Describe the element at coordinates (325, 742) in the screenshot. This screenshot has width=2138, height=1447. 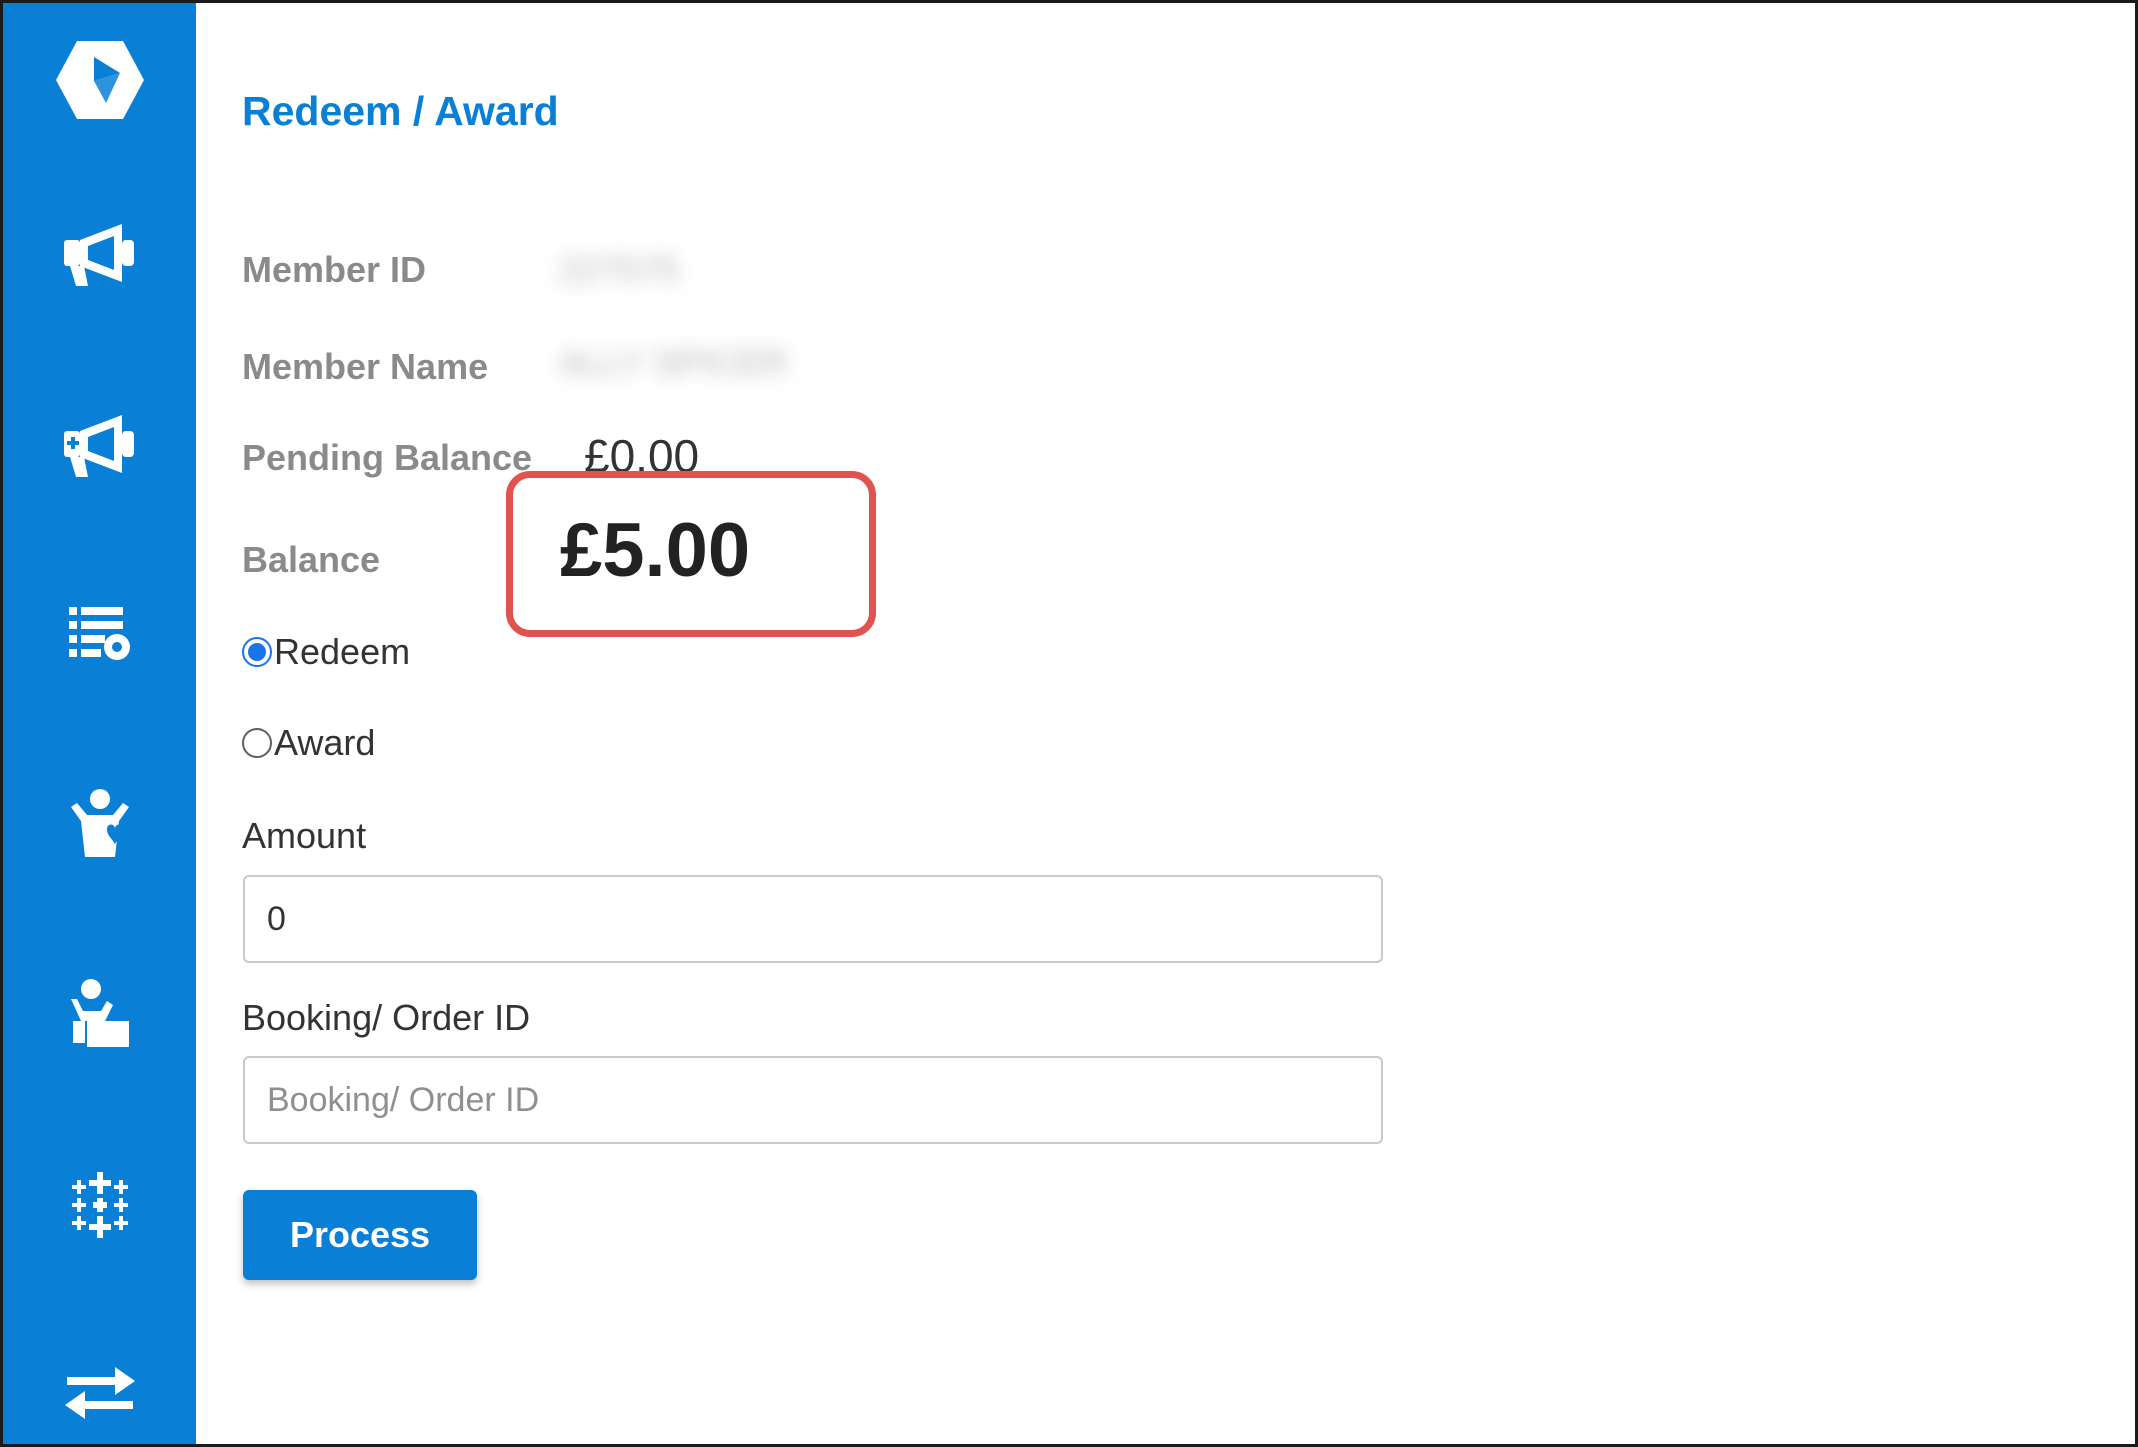
I see `award-radio-label: Award` at that location.